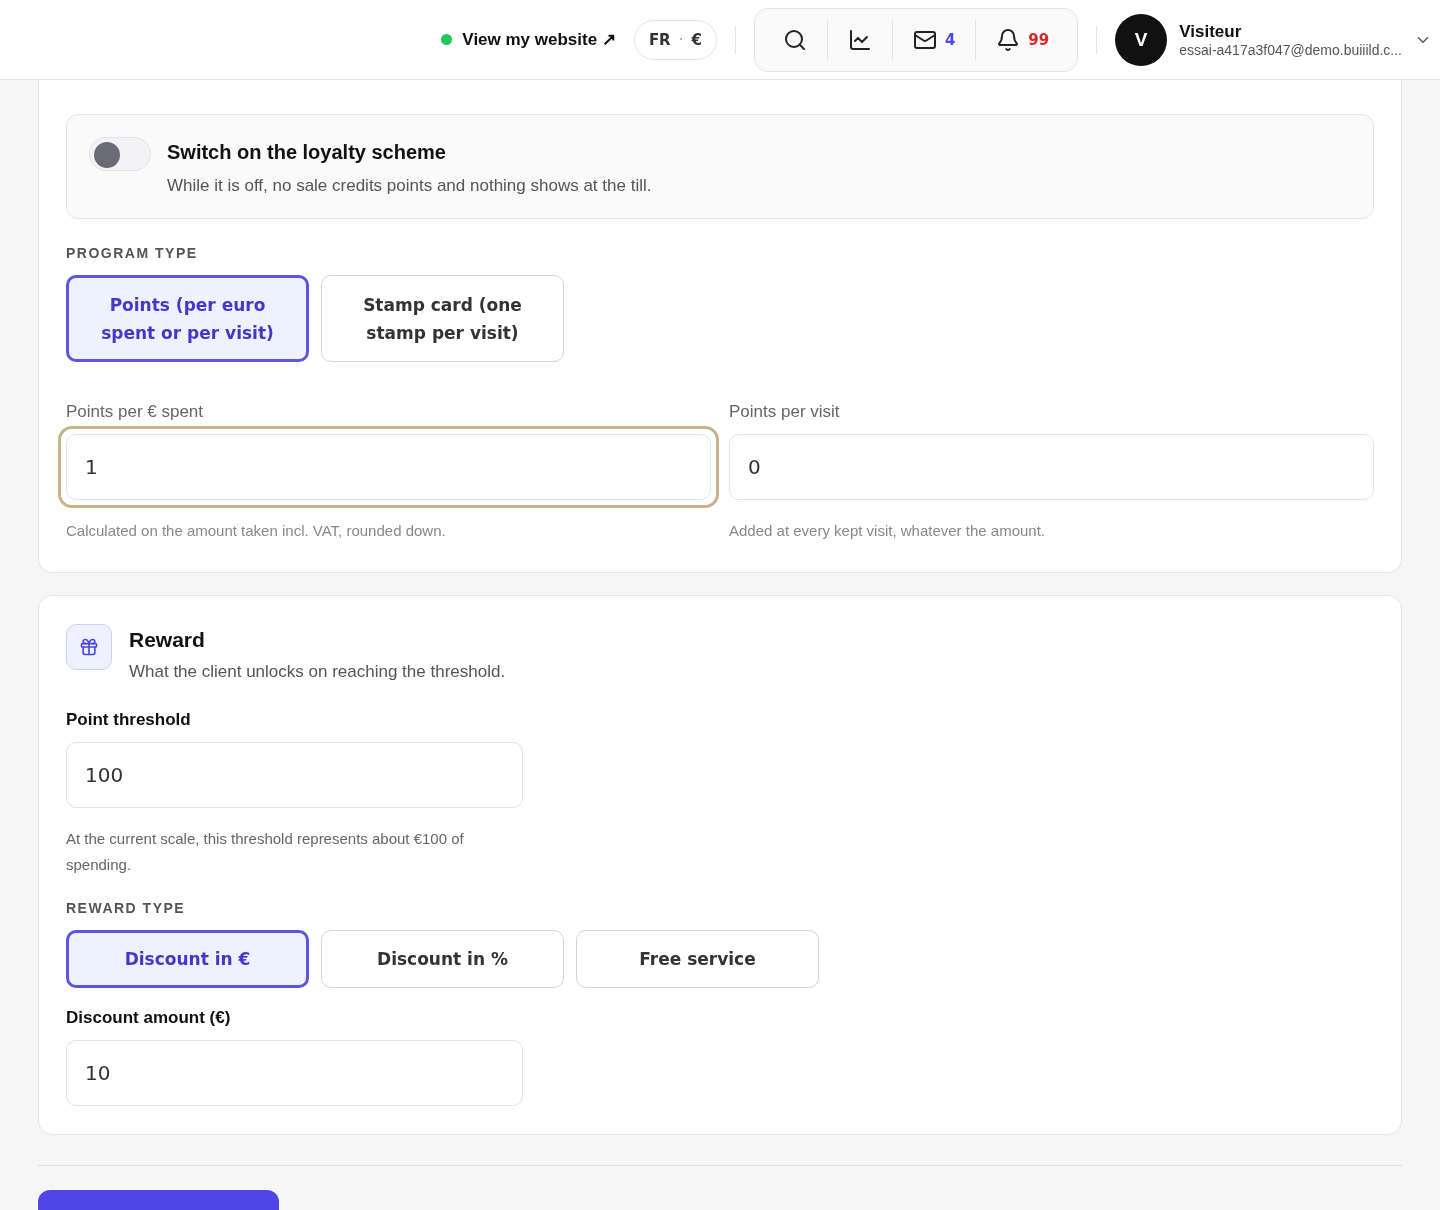 The height and width of the screenshot is (1210, 1440). What do you see at coordinates (126, 908) in the screenshot?
I see `section-label: REWARD TYPE` at bounding box center [126, 908].